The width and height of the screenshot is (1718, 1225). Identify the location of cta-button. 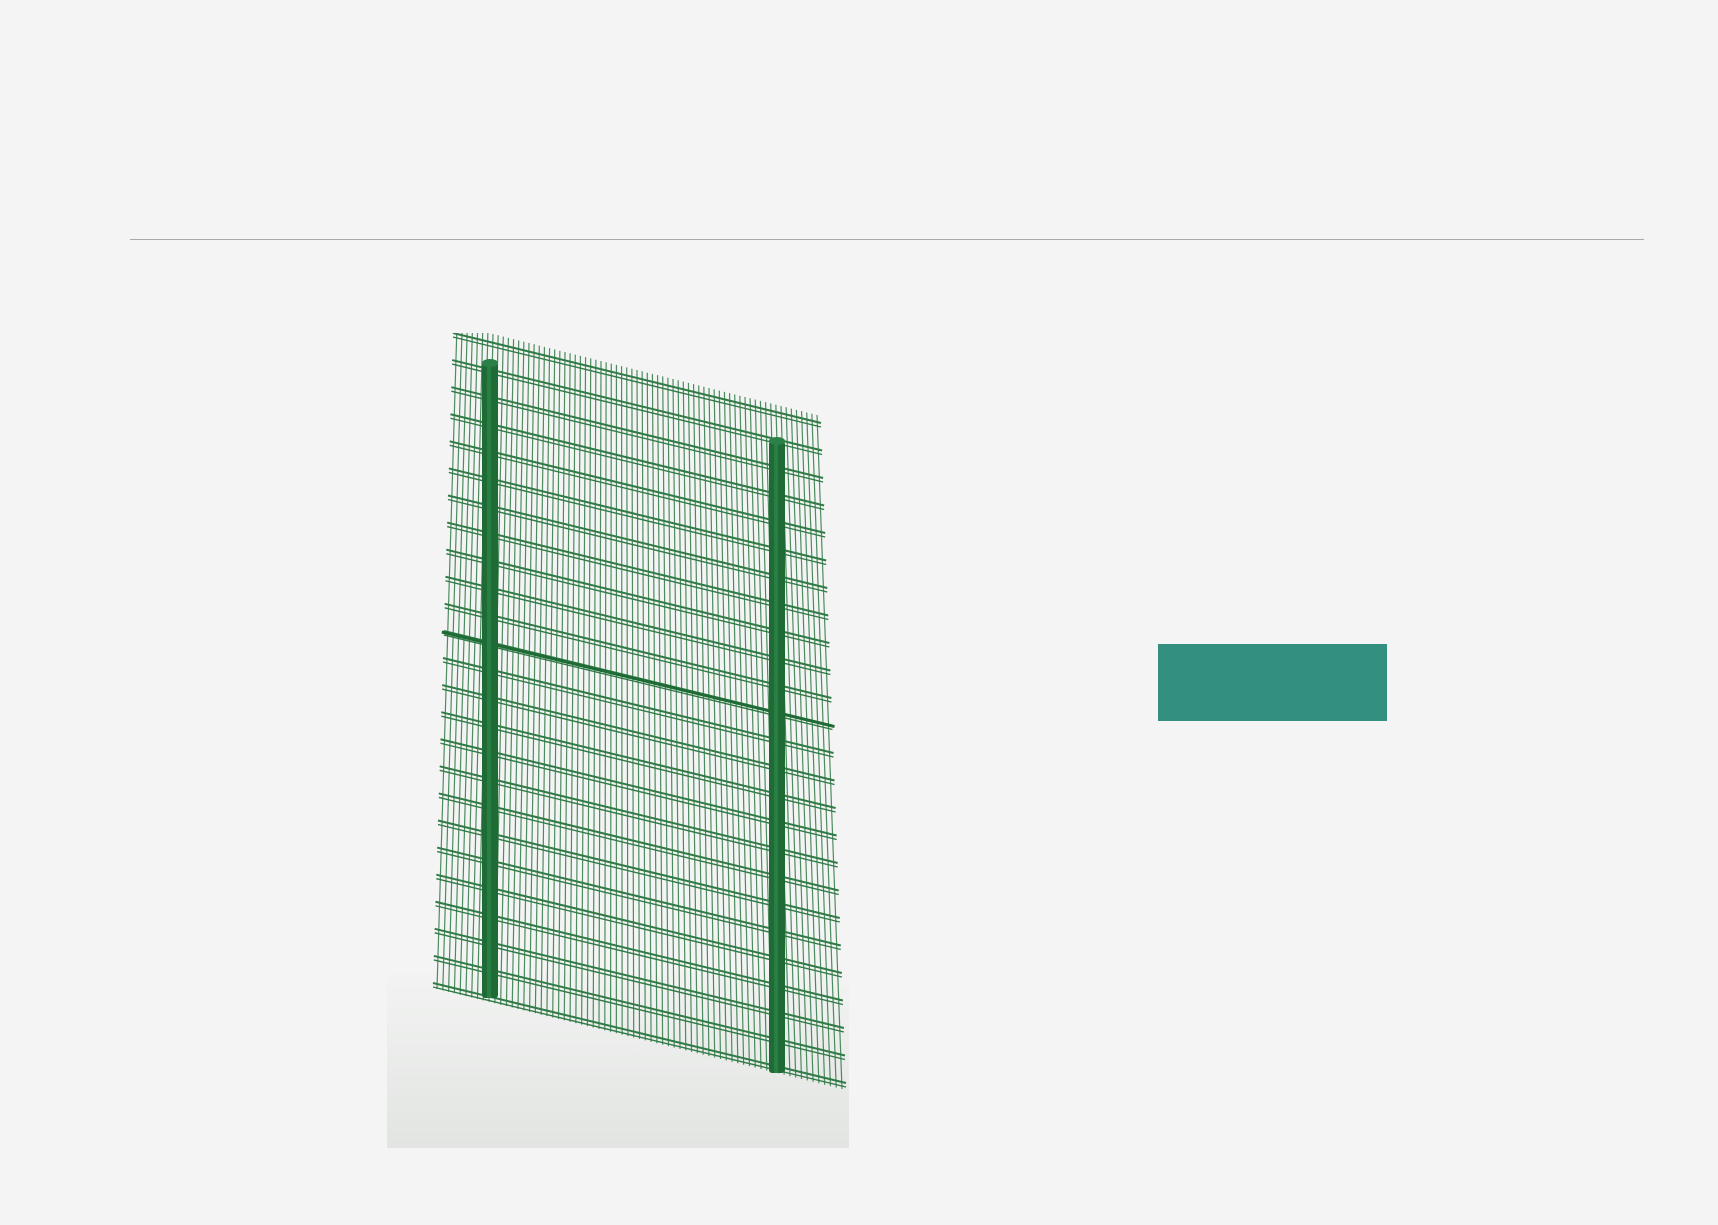
(1272, 682).